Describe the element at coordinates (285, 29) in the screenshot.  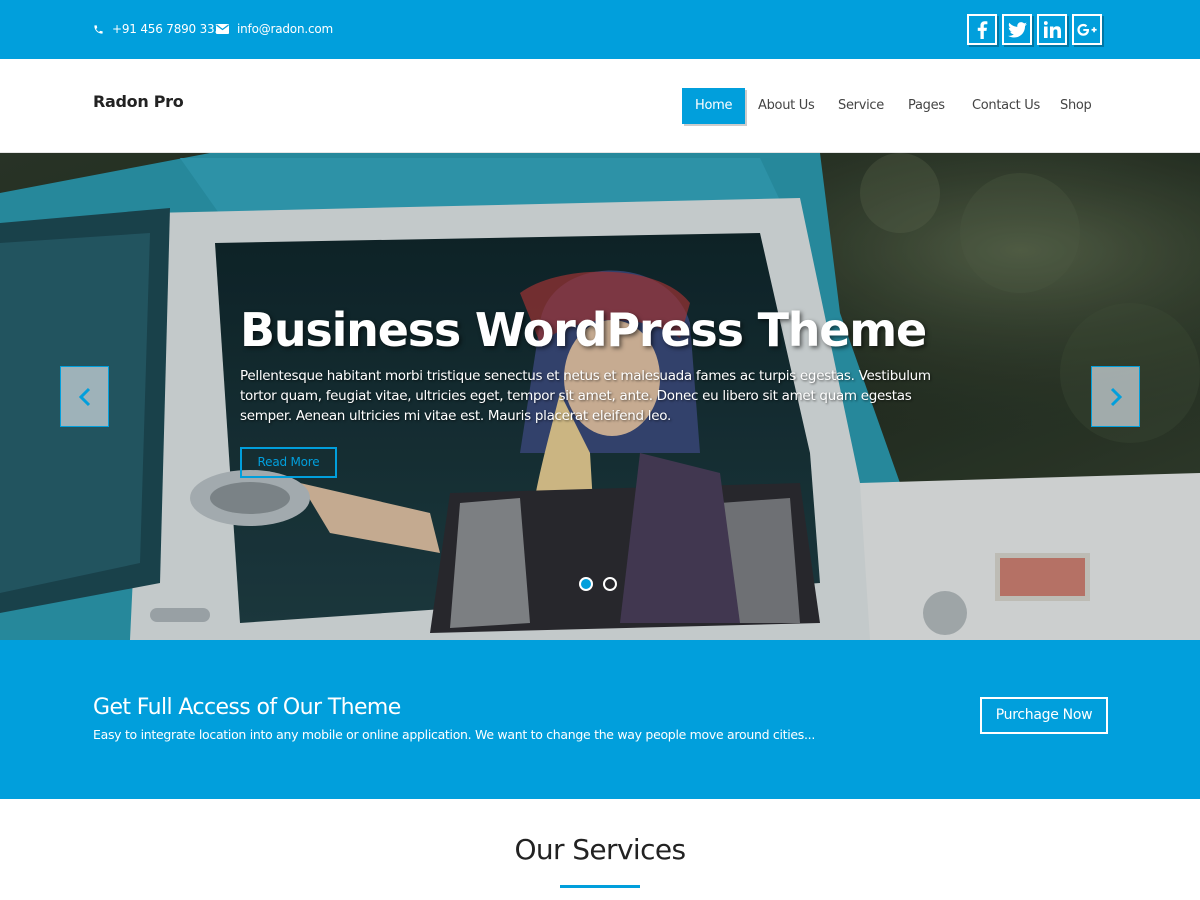
I see `email-address: info@radon.com` at that location.